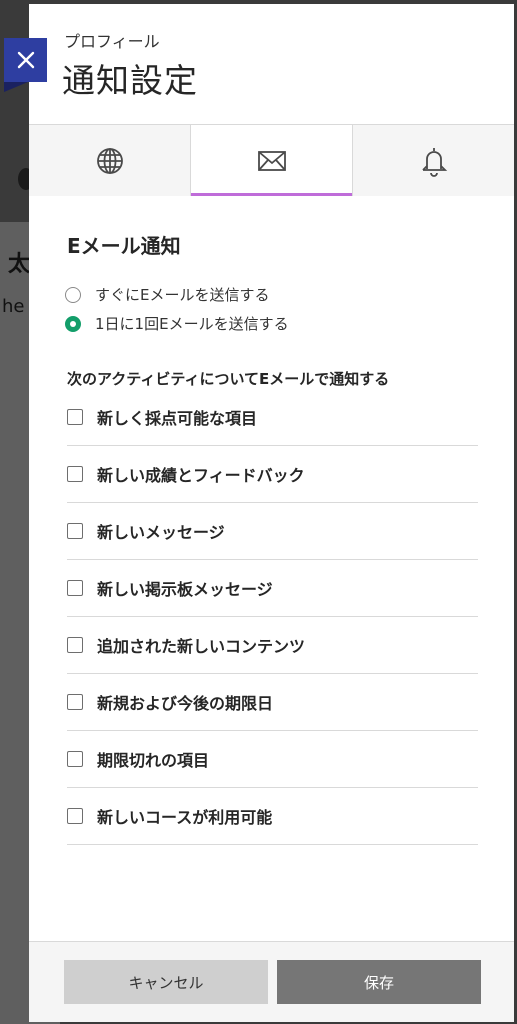 The image size is (517, 1024). I want to click on checkbox-row-new-course: 新しいコースが利用可能, so click(272, 816).